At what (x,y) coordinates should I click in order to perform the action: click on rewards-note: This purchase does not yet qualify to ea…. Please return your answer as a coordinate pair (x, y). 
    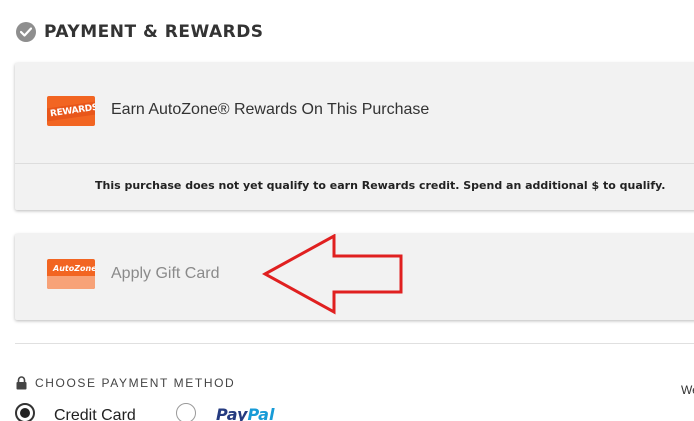
    Looking at the image, I should click on (380, 185).